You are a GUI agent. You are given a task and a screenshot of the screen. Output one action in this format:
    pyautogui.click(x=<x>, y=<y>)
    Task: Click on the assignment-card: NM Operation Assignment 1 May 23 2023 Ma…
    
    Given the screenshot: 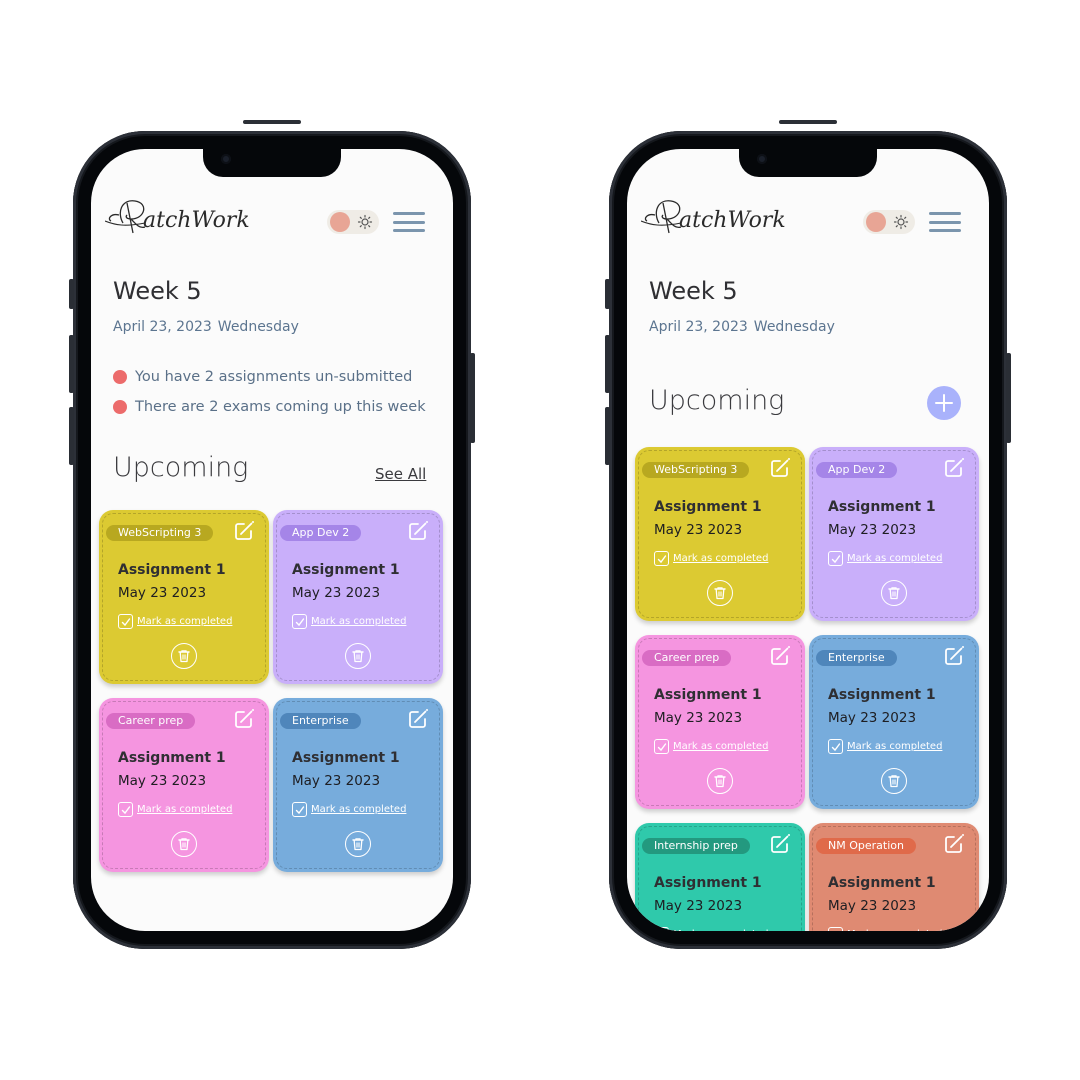 What is the action you would take?
    pyautogui.click(x=894, y=877)
    